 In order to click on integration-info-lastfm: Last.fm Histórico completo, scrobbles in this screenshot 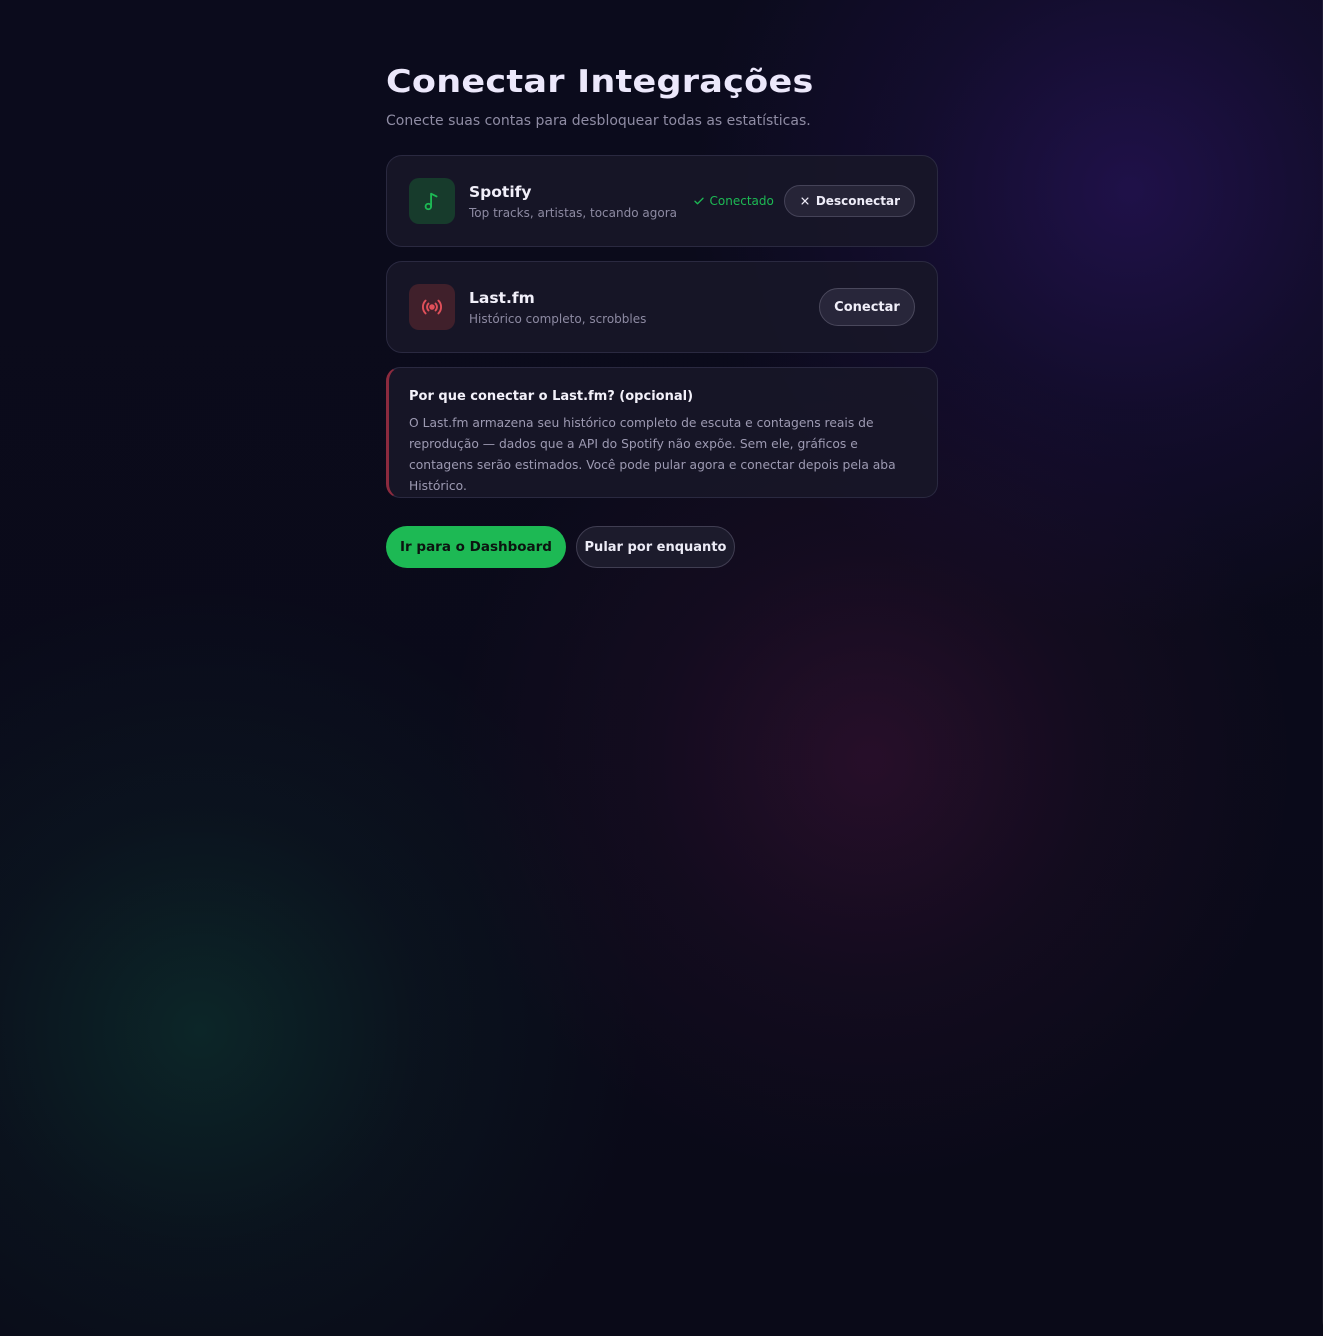, I will do `click(644, 307)`.